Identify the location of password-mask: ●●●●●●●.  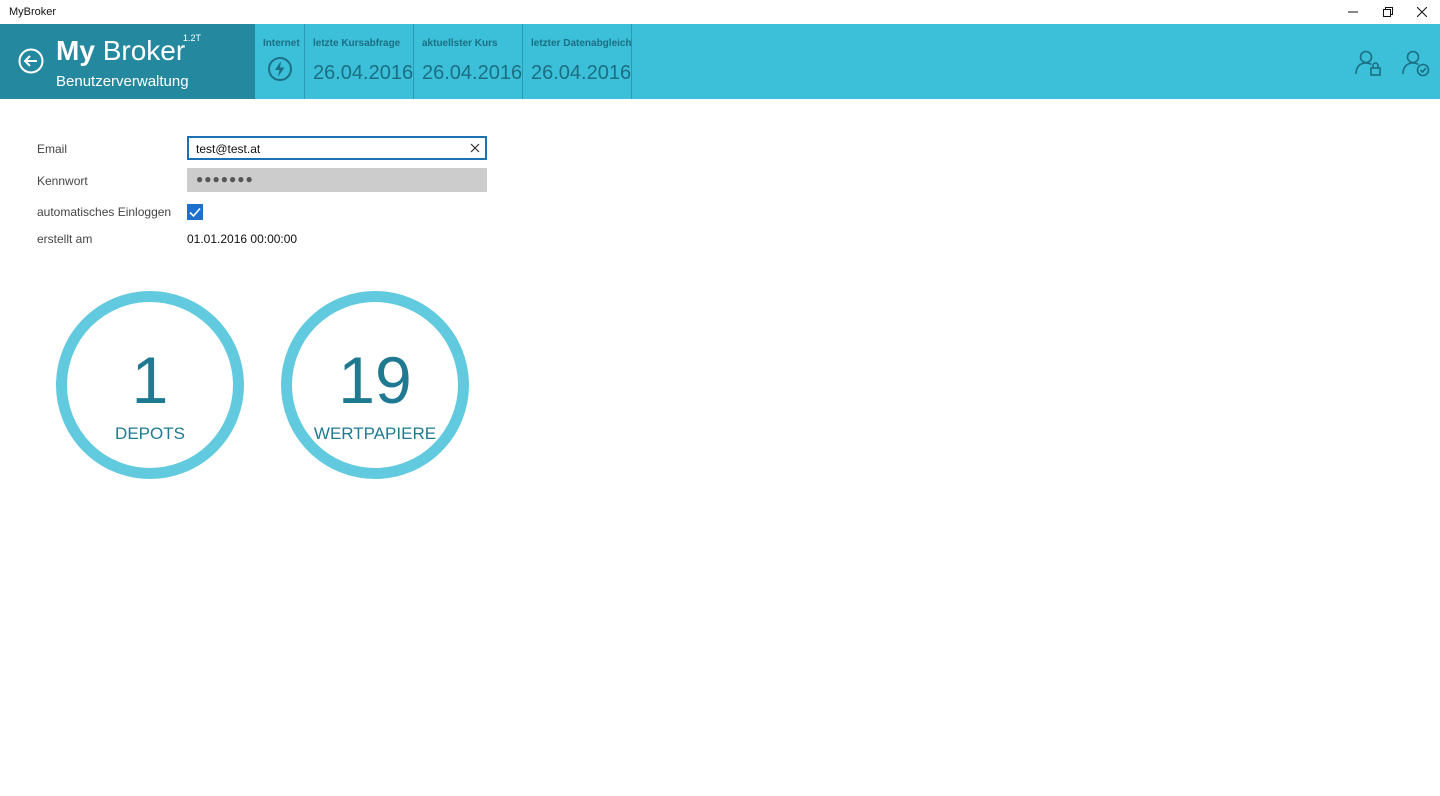
(225, 179).